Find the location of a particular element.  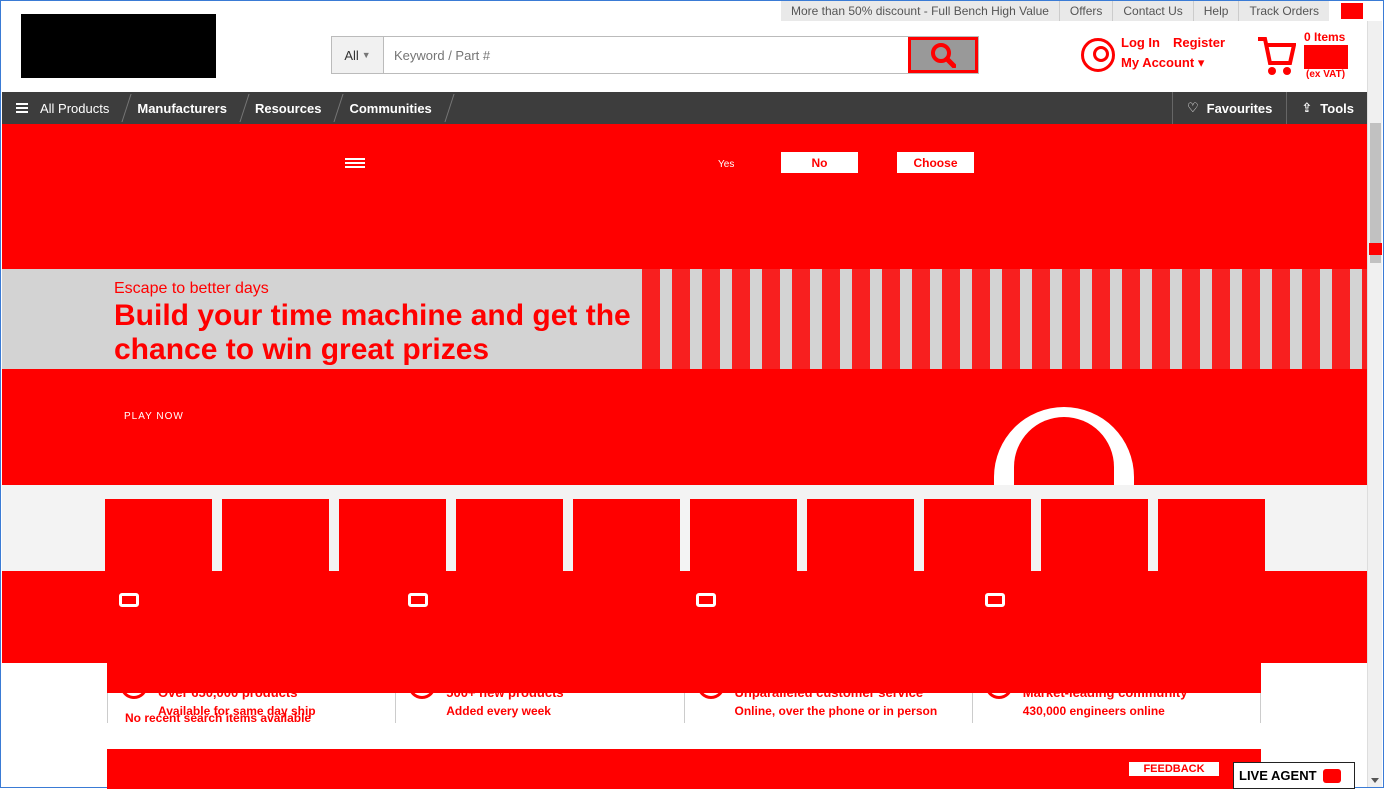

cart-vat-note: (ex VAT) is located at coordinates (1326, 74).